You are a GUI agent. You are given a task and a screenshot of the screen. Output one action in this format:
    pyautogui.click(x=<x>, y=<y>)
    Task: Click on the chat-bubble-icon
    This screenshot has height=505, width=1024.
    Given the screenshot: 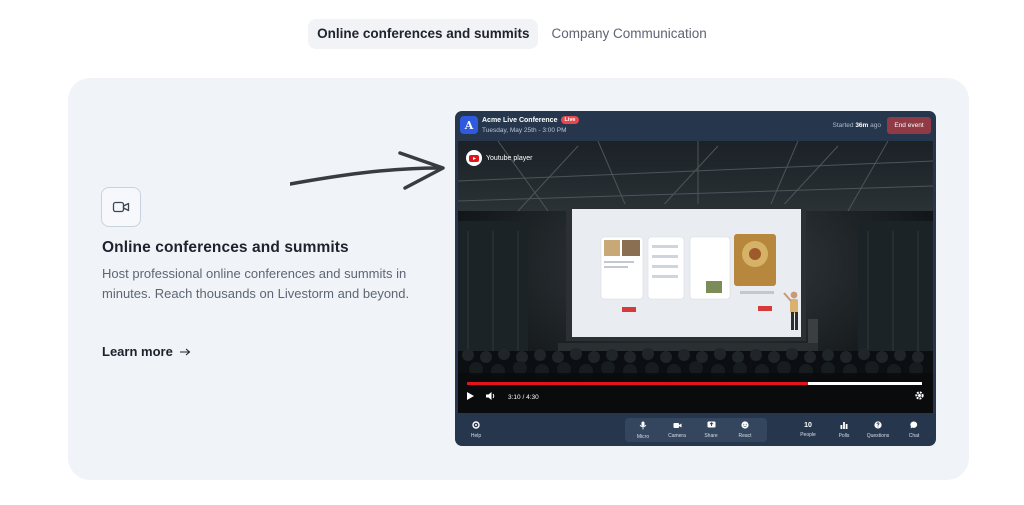 What is the action you would take?
    pyautogui.click(x=914, y=426)
    